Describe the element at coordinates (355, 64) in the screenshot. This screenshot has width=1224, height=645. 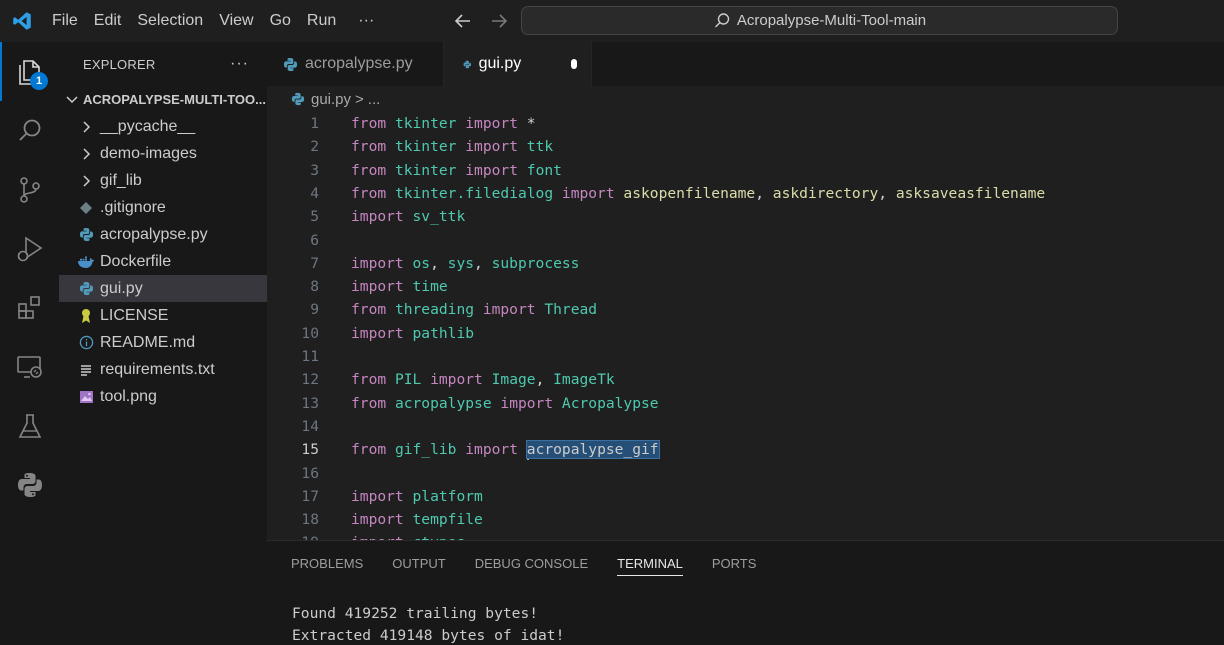
I see `tab-acropalypse-py: acropalypse.py` at that location.